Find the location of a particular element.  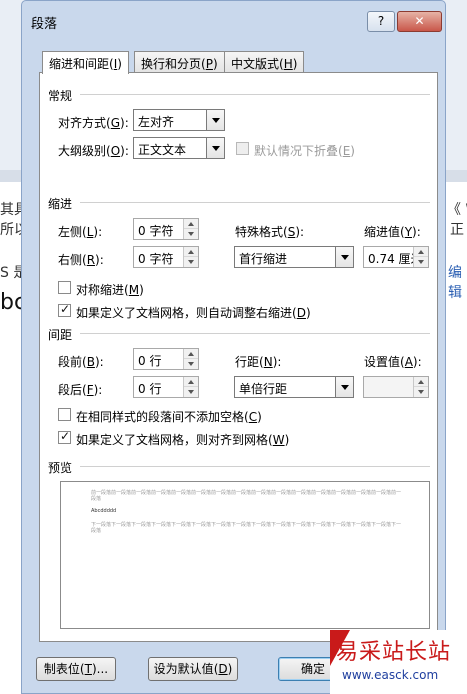

indent-left-label: 左侧(L): is located at coordinates (80, 232).